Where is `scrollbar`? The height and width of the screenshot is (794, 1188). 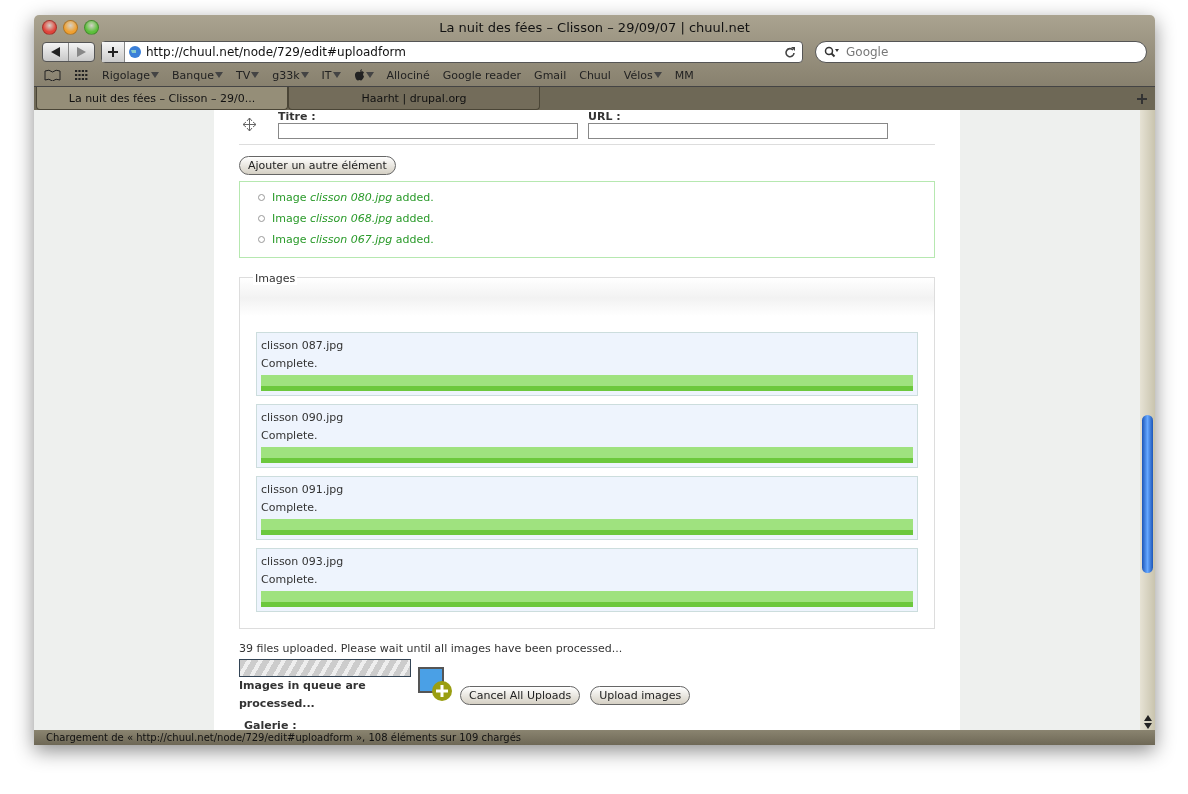
scrollbar is located at coordinates (1147, 420).